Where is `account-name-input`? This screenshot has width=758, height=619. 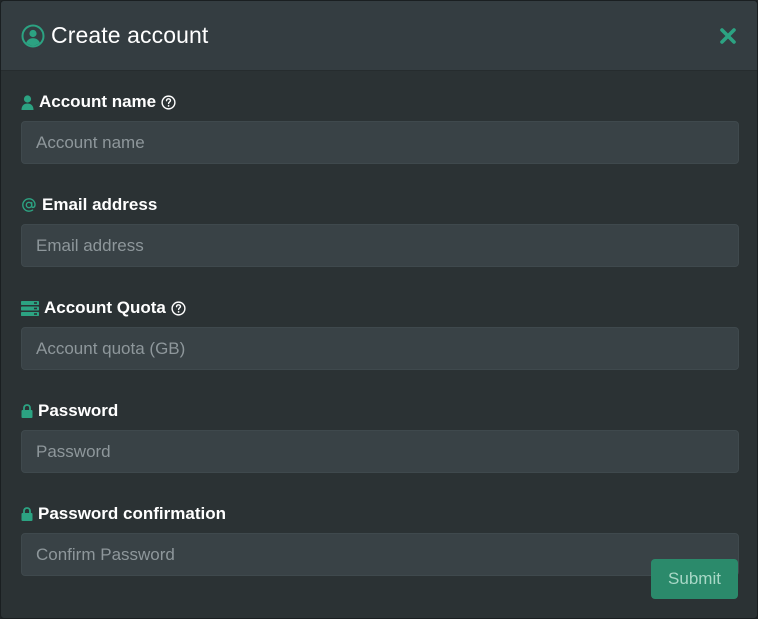 account-name-input is located at coordinates (380, 142).